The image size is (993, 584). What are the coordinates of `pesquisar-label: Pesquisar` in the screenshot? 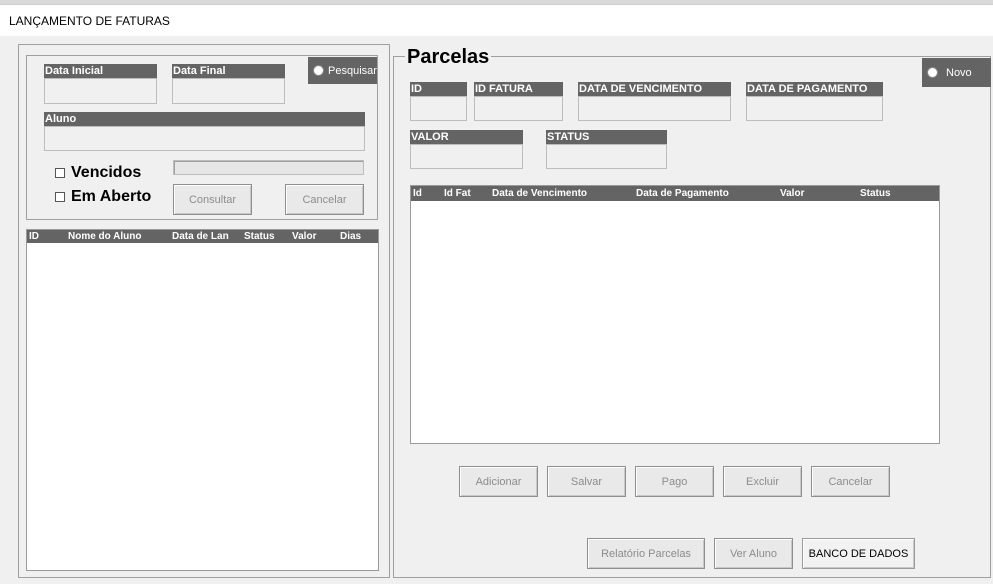 It's located at (352, 70).